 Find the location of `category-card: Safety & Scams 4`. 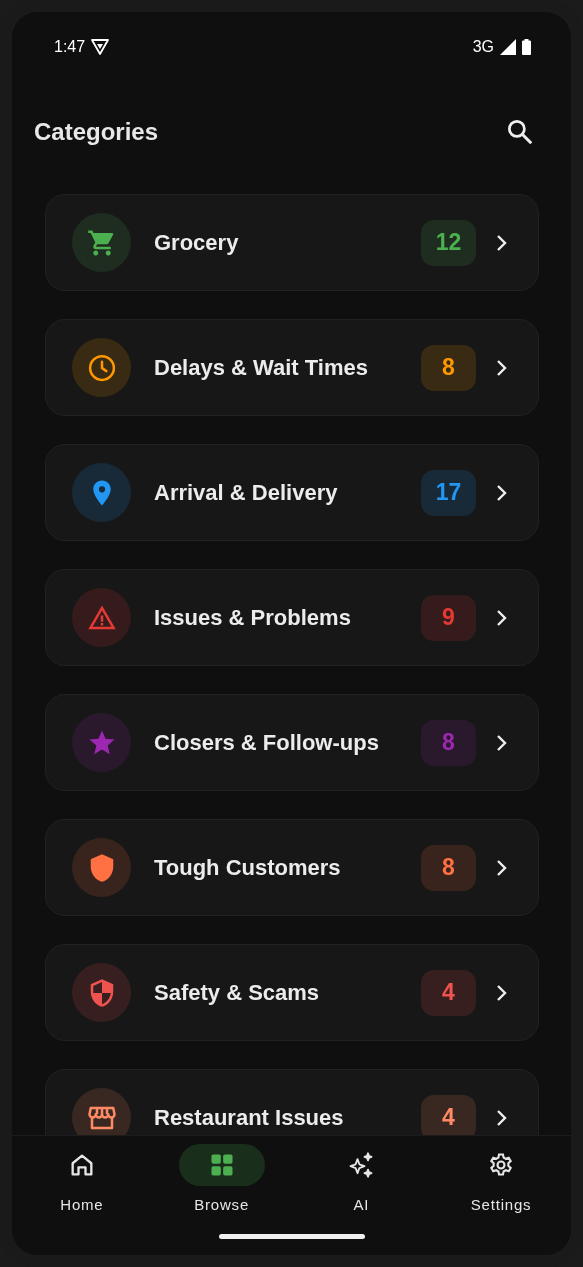

category-card: Safety & Scams 4 is located at coordinates (292, 992).